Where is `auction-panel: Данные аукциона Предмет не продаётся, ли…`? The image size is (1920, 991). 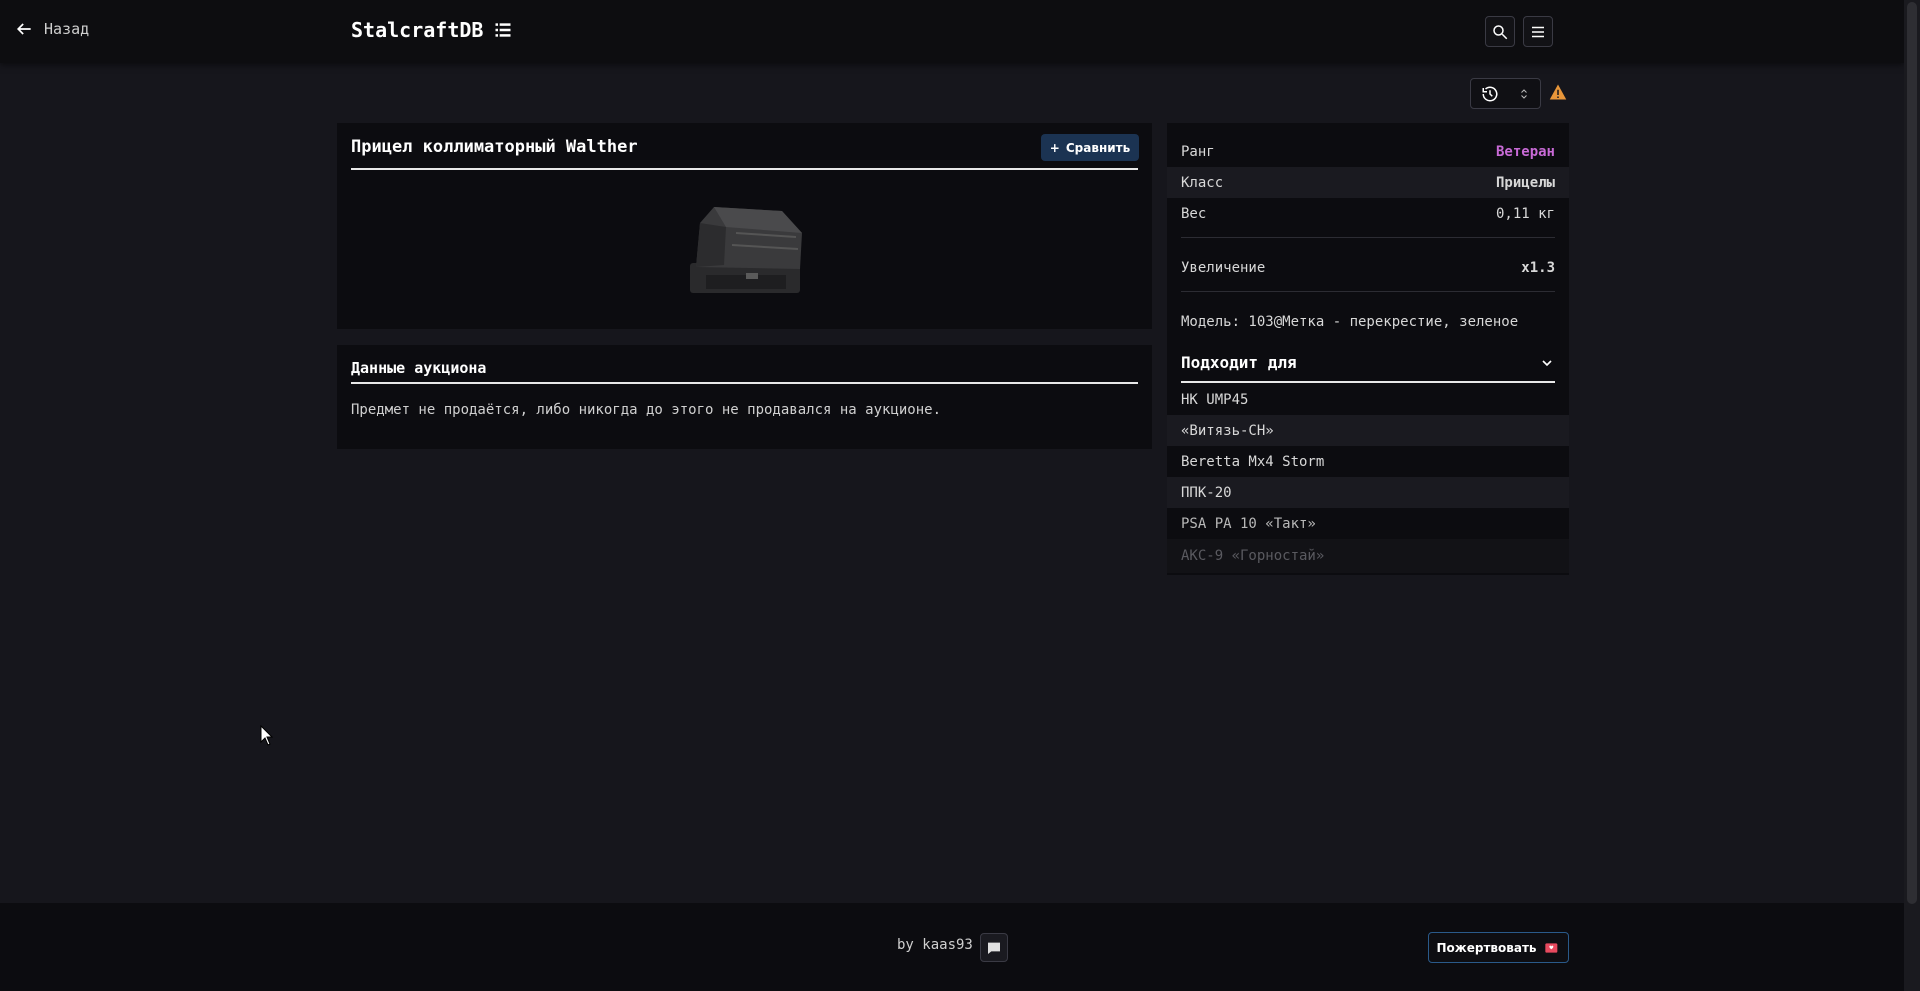
auction-panel: Данные аукциона Предмет не продаётся, ли… is located at coordinates (744, 397).